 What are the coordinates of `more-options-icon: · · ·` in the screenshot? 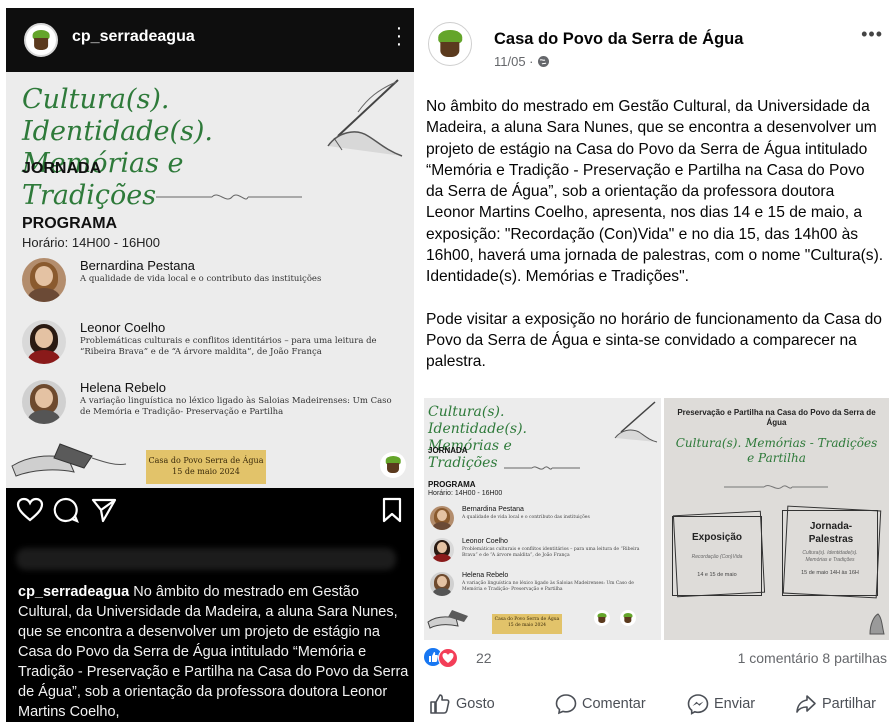 It's located at (399, 36).